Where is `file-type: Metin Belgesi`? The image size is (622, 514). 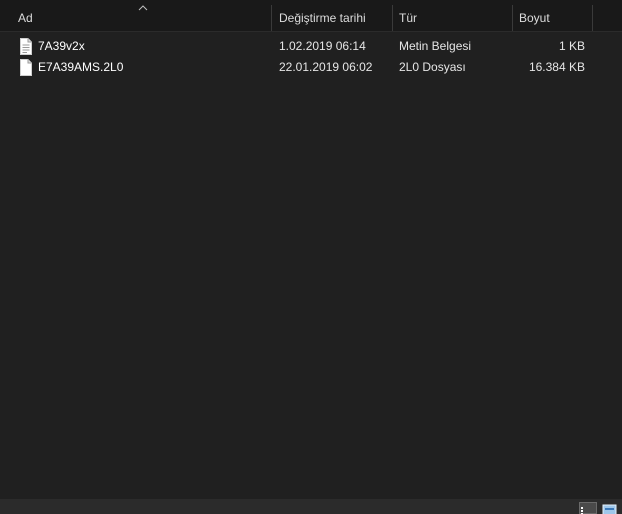 file-type: Metin Belgesi is located at coordinates (435, 46).